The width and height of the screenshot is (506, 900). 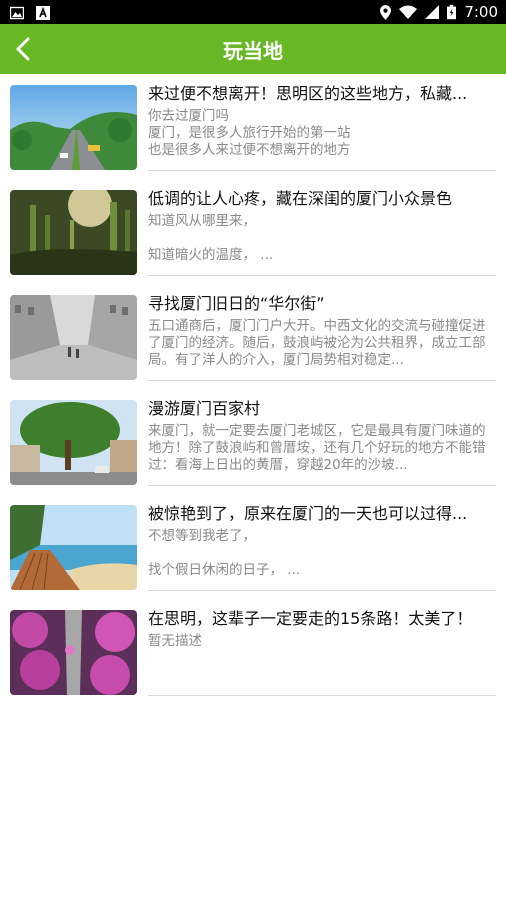 What do you see at coordinates (432, 12) in the screenshot?
I see `signal-icon` at bounding box center [432, 12].